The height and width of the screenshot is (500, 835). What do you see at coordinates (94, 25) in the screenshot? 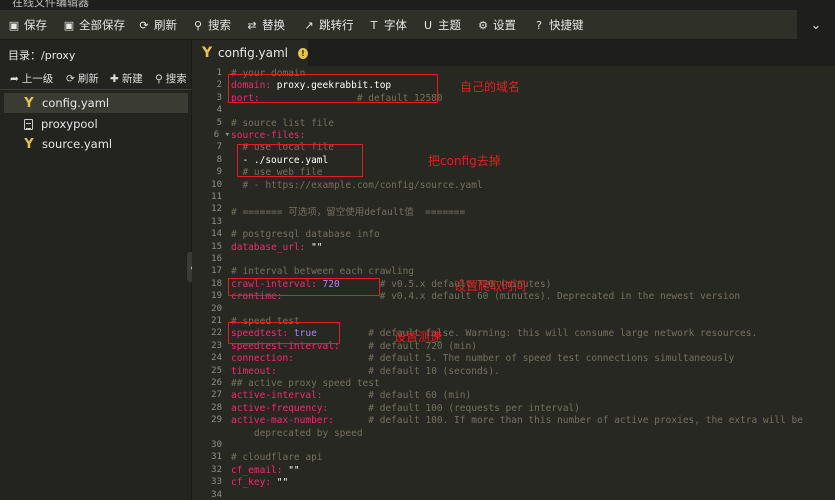
I see `save-all-button: ▣ 全部保存` at bounding box center [94, 25].